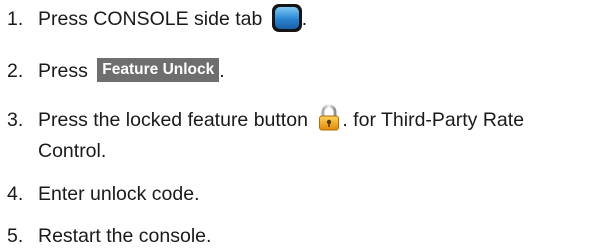  Describe the element at coordinates (173, 120) in the screenshot. I see `step-text: Press the locked feature button` at that location.